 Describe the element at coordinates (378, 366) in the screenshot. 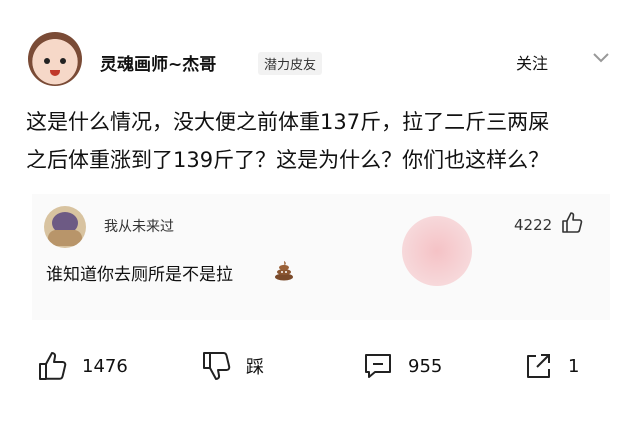

I see `comment-icon` at that location.